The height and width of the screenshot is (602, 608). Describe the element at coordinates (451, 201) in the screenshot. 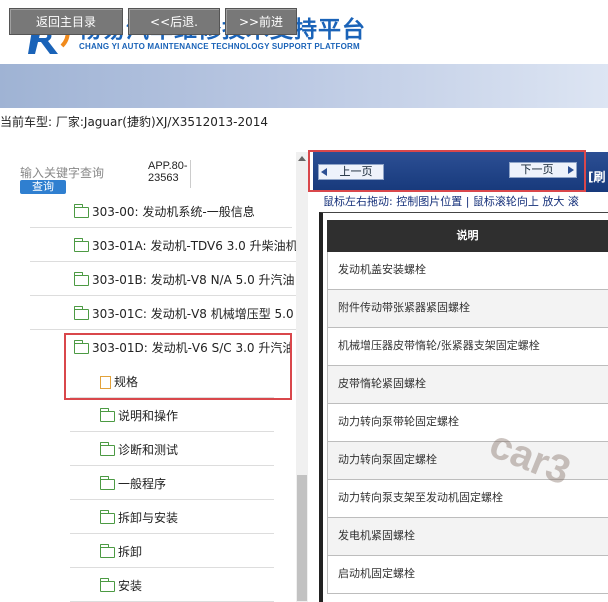

I see `mouse-hint: 鼠标左右拖动: 控制图片位置 | 鼠标滚轮向上 放大 滚` at that location.